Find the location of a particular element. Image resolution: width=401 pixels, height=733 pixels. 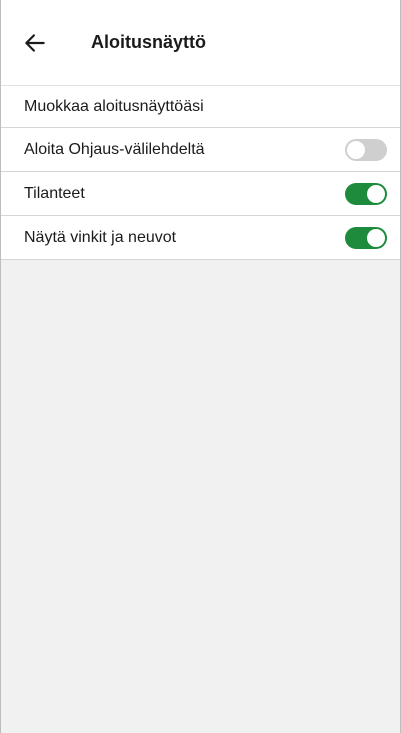

toggle-switch-start-control-tab is located at coordinates (366, 149).